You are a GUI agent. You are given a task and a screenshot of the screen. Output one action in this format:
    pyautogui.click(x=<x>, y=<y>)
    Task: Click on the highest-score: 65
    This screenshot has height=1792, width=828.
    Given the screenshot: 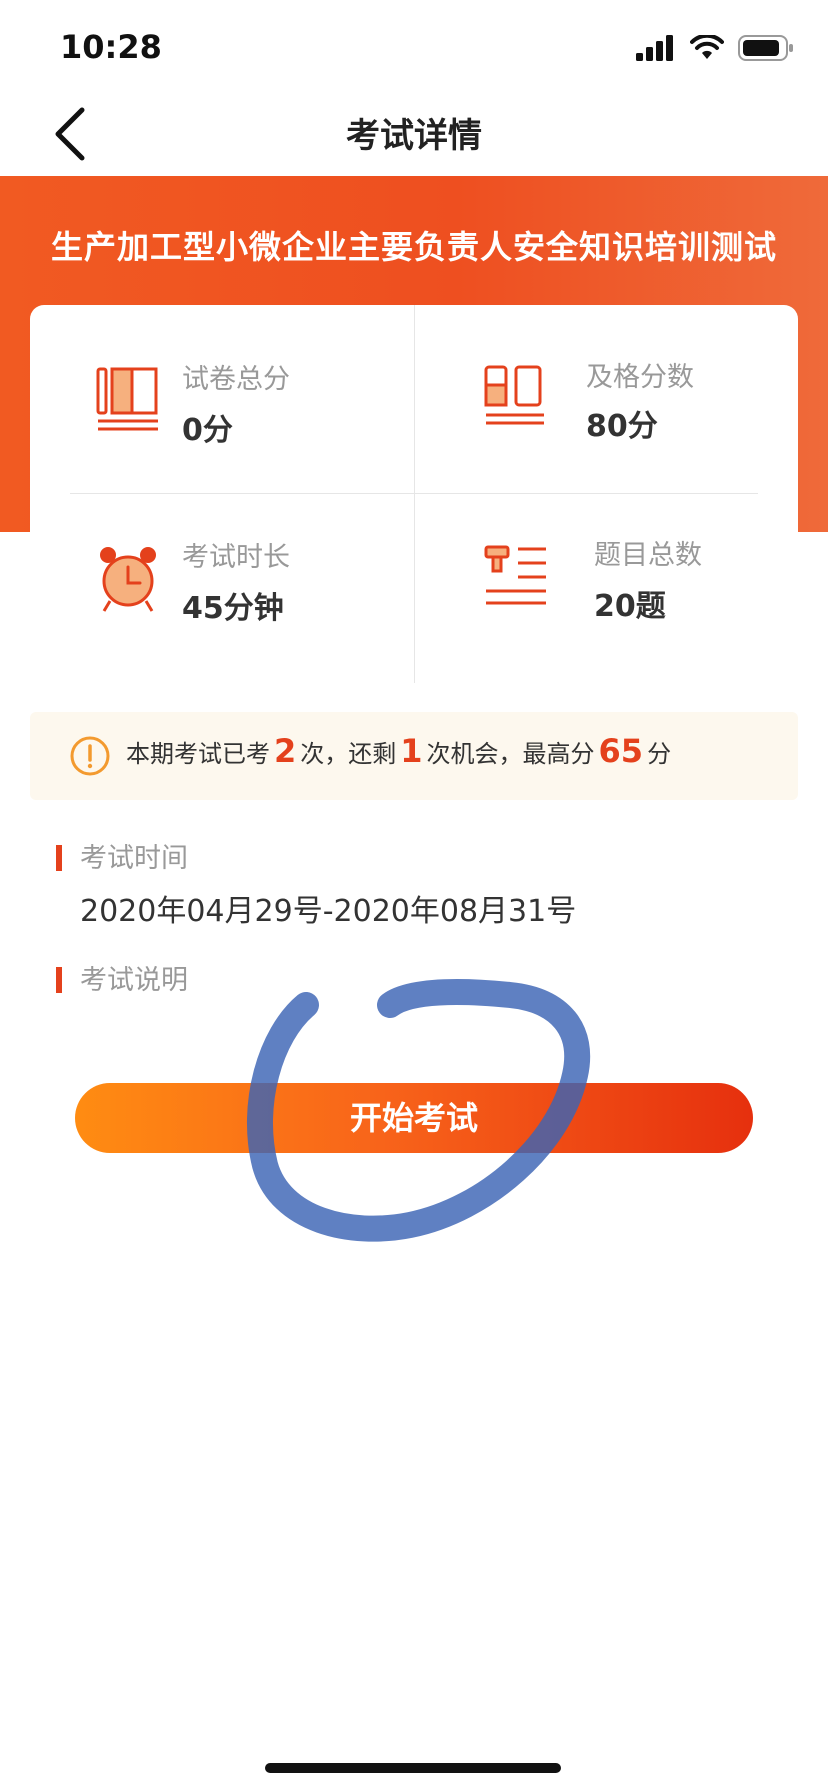 What is the action you would take?
    pyautogui.click(x=621, y=751)
    